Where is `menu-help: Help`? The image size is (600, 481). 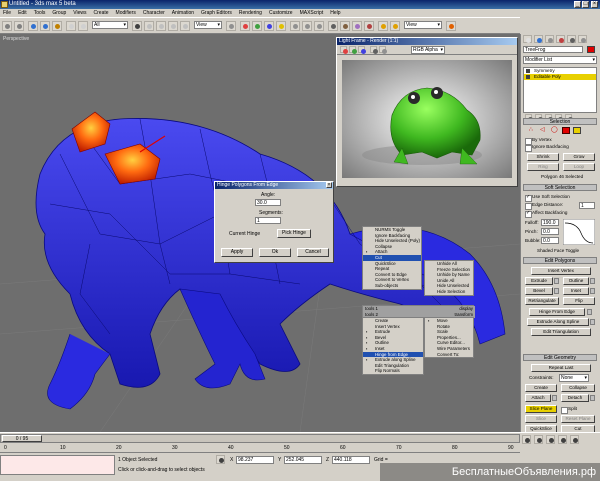 menu-help: Help is located at coordinates (335, 13).